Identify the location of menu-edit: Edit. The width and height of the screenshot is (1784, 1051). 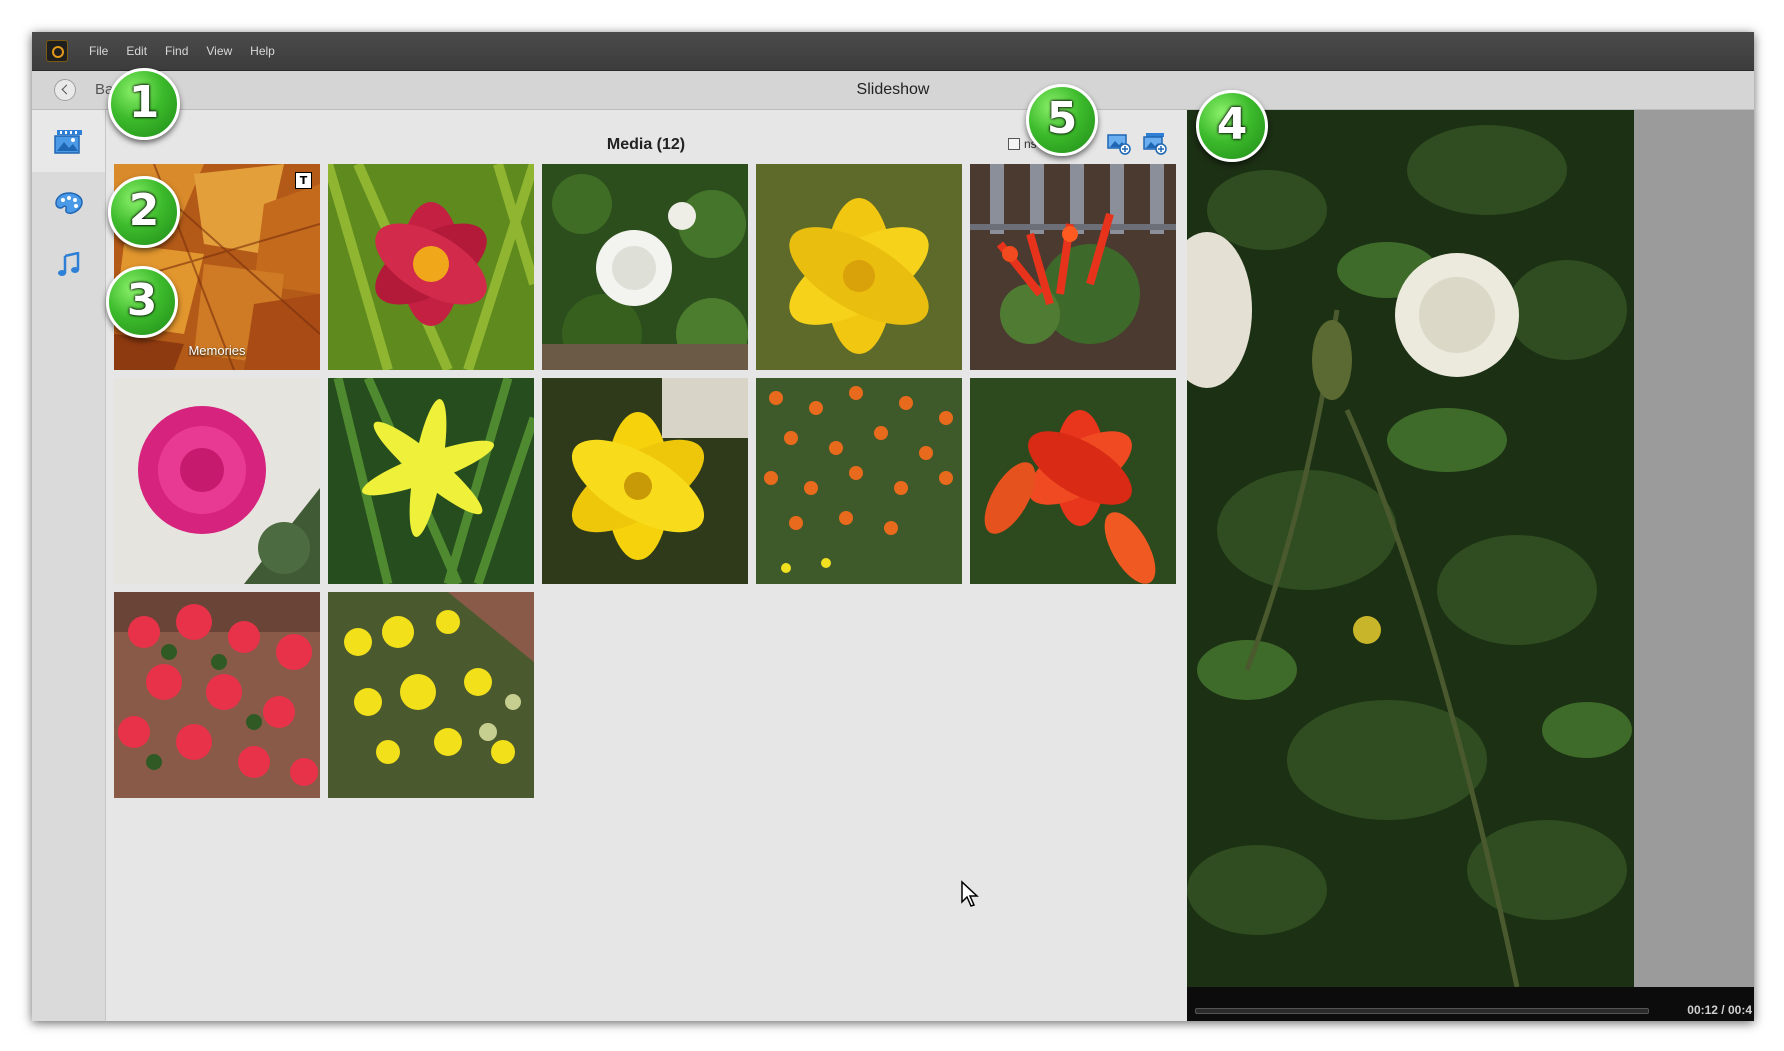
(136, 51).